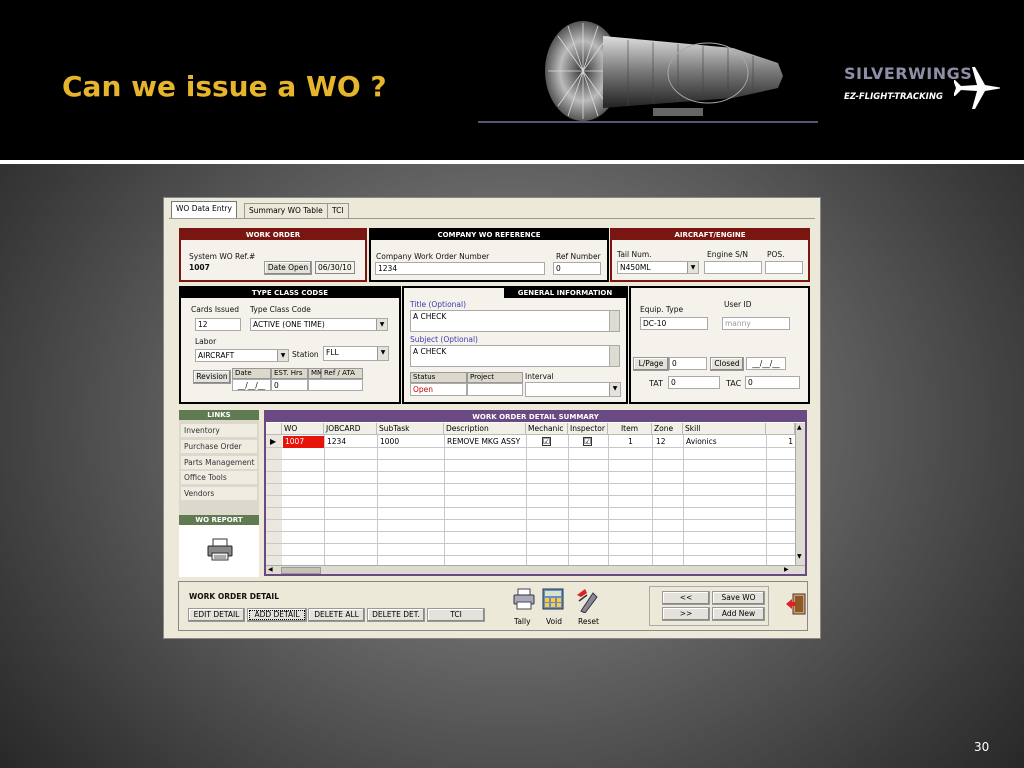  What do you see at coordinates (535, 569) in the screenshot?
I see `horizontal-scrollbar: ◀ ▶` at bounding box center [535, 569].